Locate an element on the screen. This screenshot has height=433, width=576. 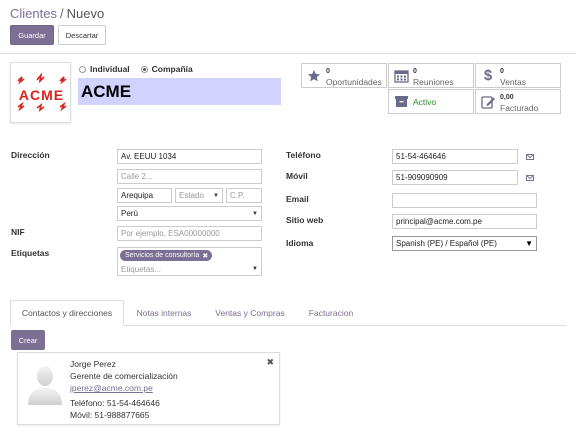
contact-avatar is located at coordinates (45, 383).